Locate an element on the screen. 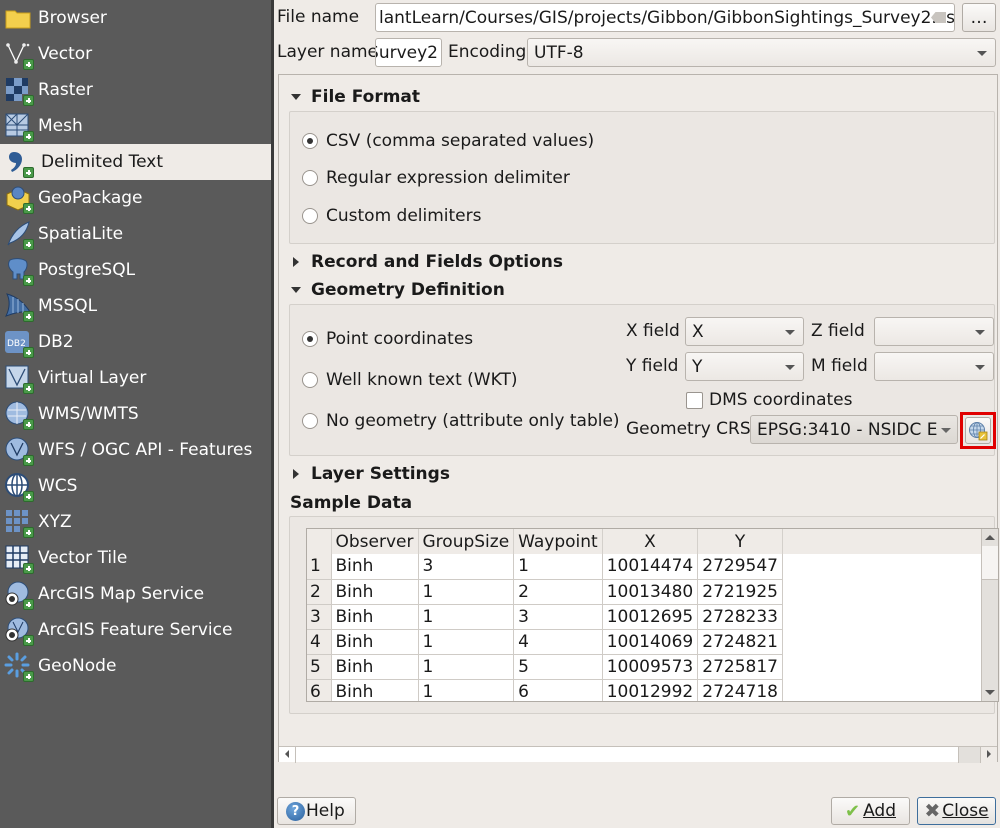 This screenshot has height=828, width=1000. column-header: GroupSize is located at coordinates (466, 541).